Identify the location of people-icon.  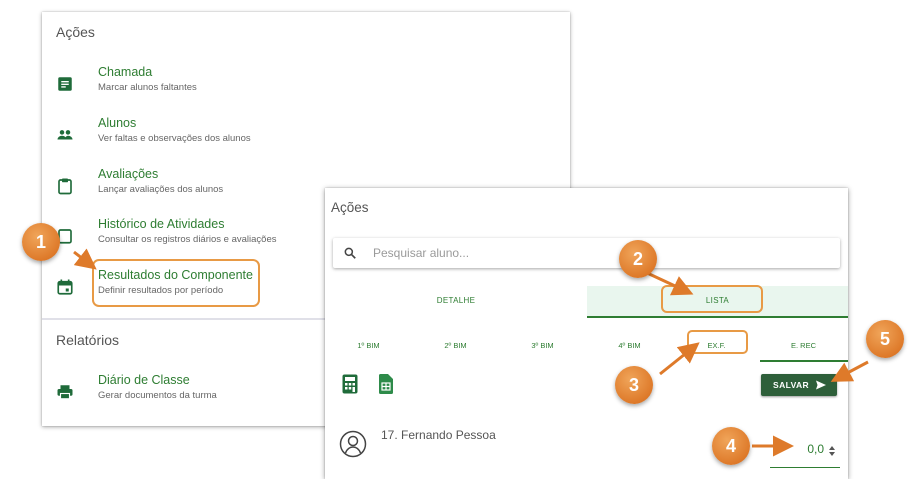
(65, 135).